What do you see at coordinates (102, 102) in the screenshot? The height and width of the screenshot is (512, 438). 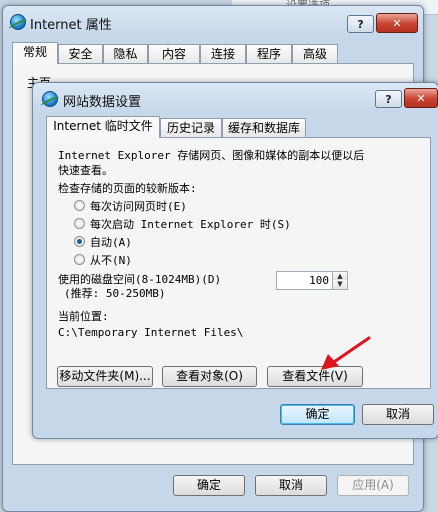 I see `inner-window-title: 网站数据设置` at bounding box center [102, 102].